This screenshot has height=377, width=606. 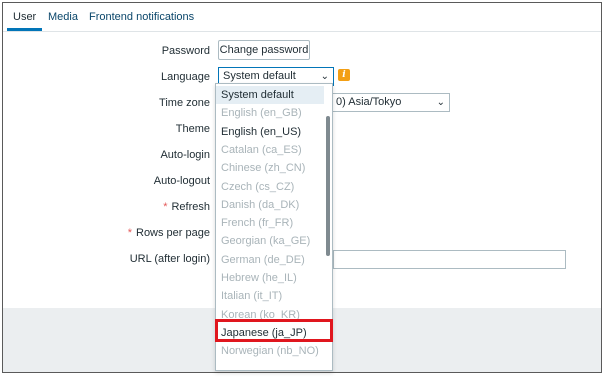 I want to click on dropdown-option: Chinese (zh_CN), so click(x=263, y=168).